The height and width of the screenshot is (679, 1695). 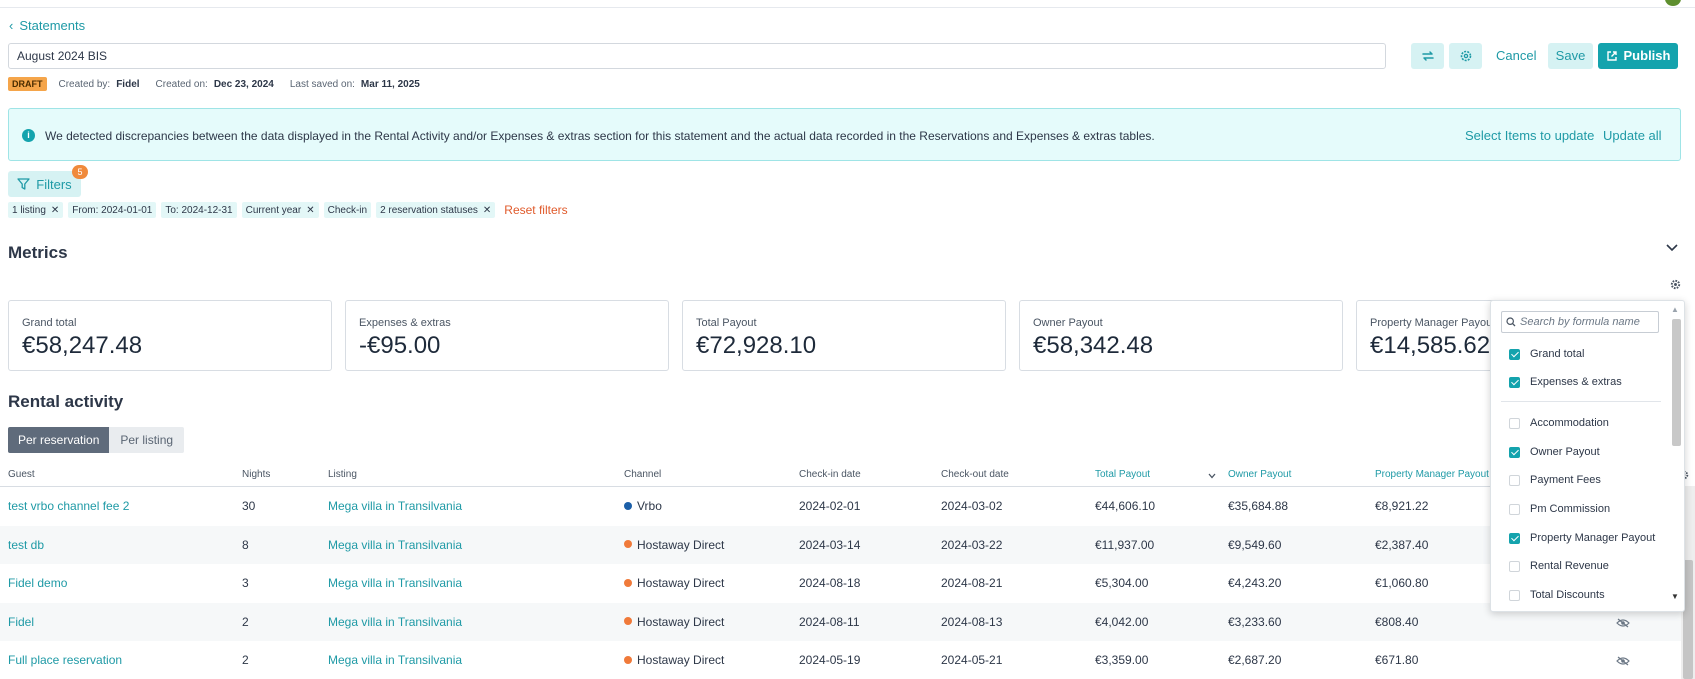 What do you see at coordinates (1570, 56) in the screenshot?
I see `save-button: Save` at bounding box center [1570, 56].